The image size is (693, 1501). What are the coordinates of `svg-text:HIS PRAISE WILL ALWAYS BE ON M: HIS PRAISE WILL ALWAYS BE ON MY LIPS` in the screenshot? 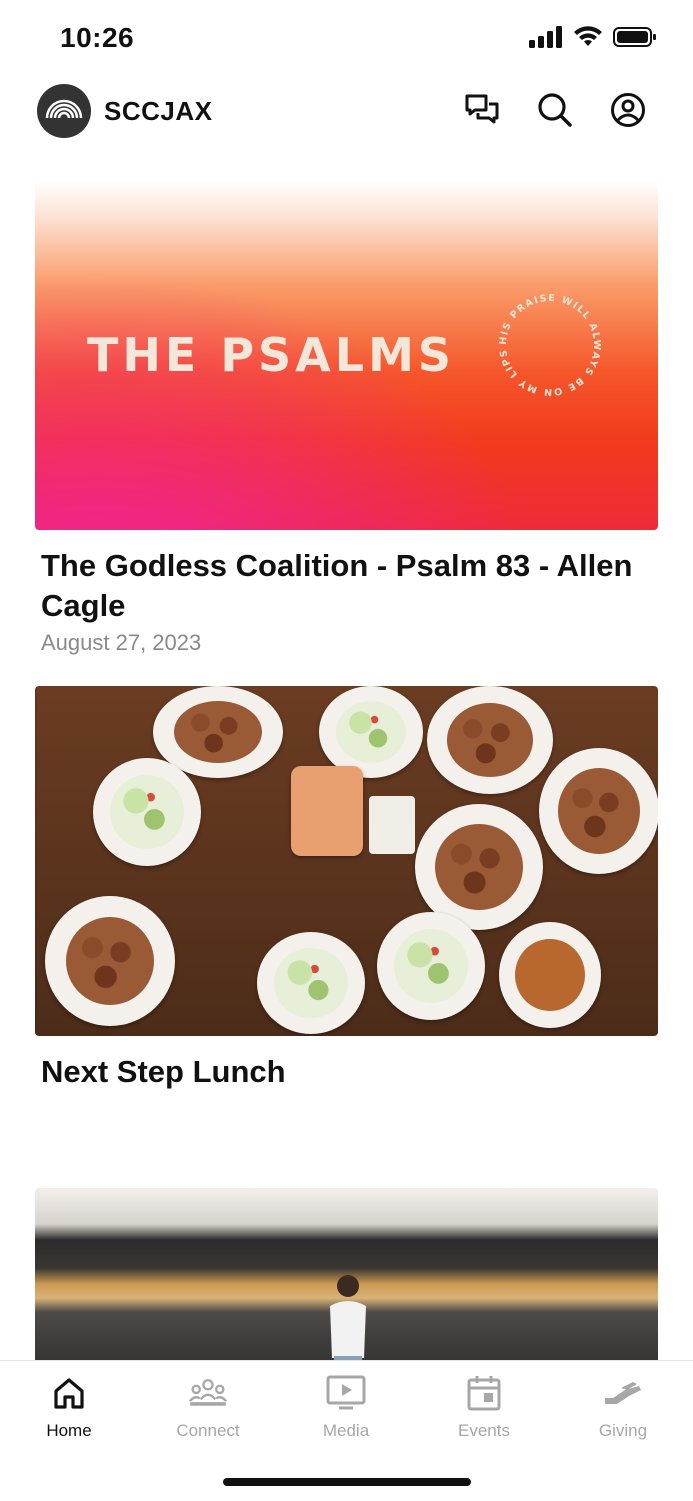 It's located at (550, 345).